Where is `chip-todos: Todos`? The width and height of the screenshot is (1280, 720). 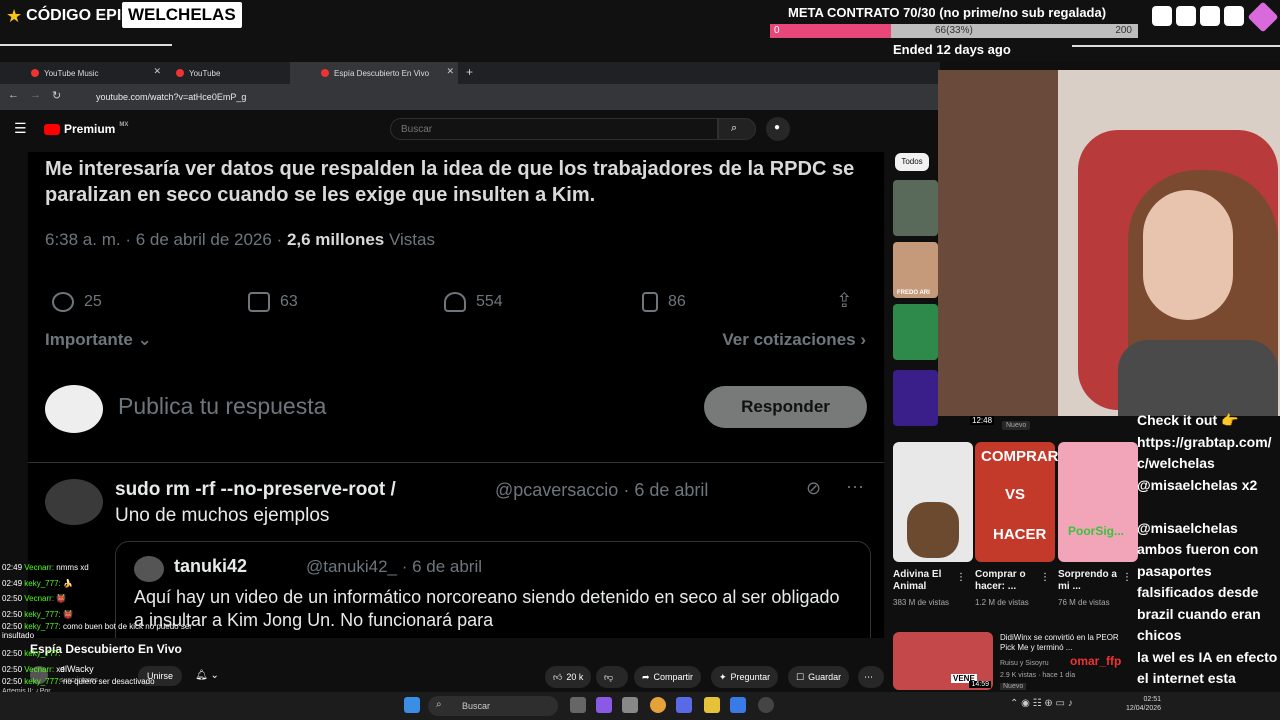
chip-todos: Todos is located at coordinates (912, 162).